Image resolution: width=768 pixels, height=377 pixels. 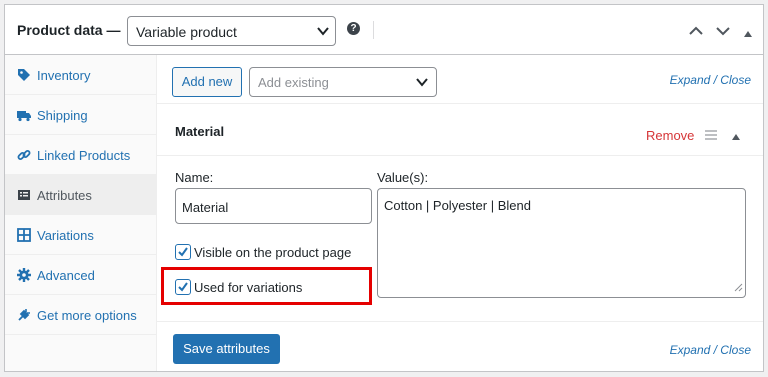 I want to click on help-icon: ?, so click(x=353, y=28).